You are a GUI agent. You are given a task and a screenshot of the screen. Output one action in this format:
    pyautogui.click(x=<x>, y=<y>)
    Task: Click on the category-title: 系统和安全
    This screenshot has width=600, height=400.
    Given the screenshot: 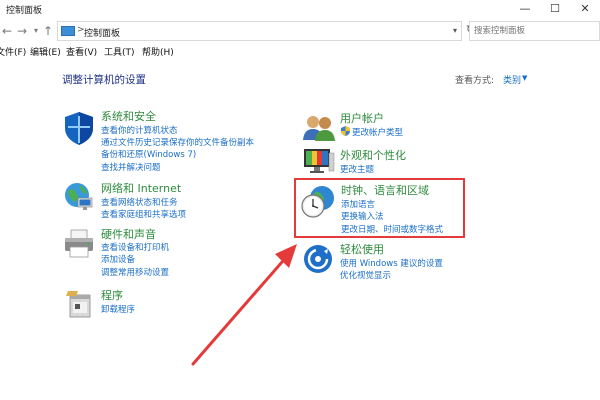 What is the action you would take?
    pyautogui.click(x=128, y=116)
    